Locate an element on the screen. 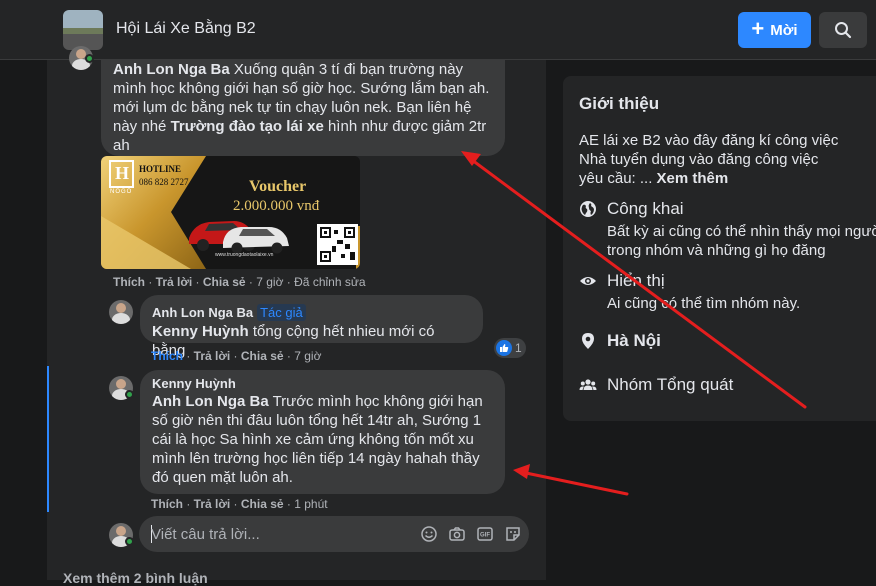 The width and height of the screenshot is (876, 586). like-reaction-icon is located at coordinates (504, 348).